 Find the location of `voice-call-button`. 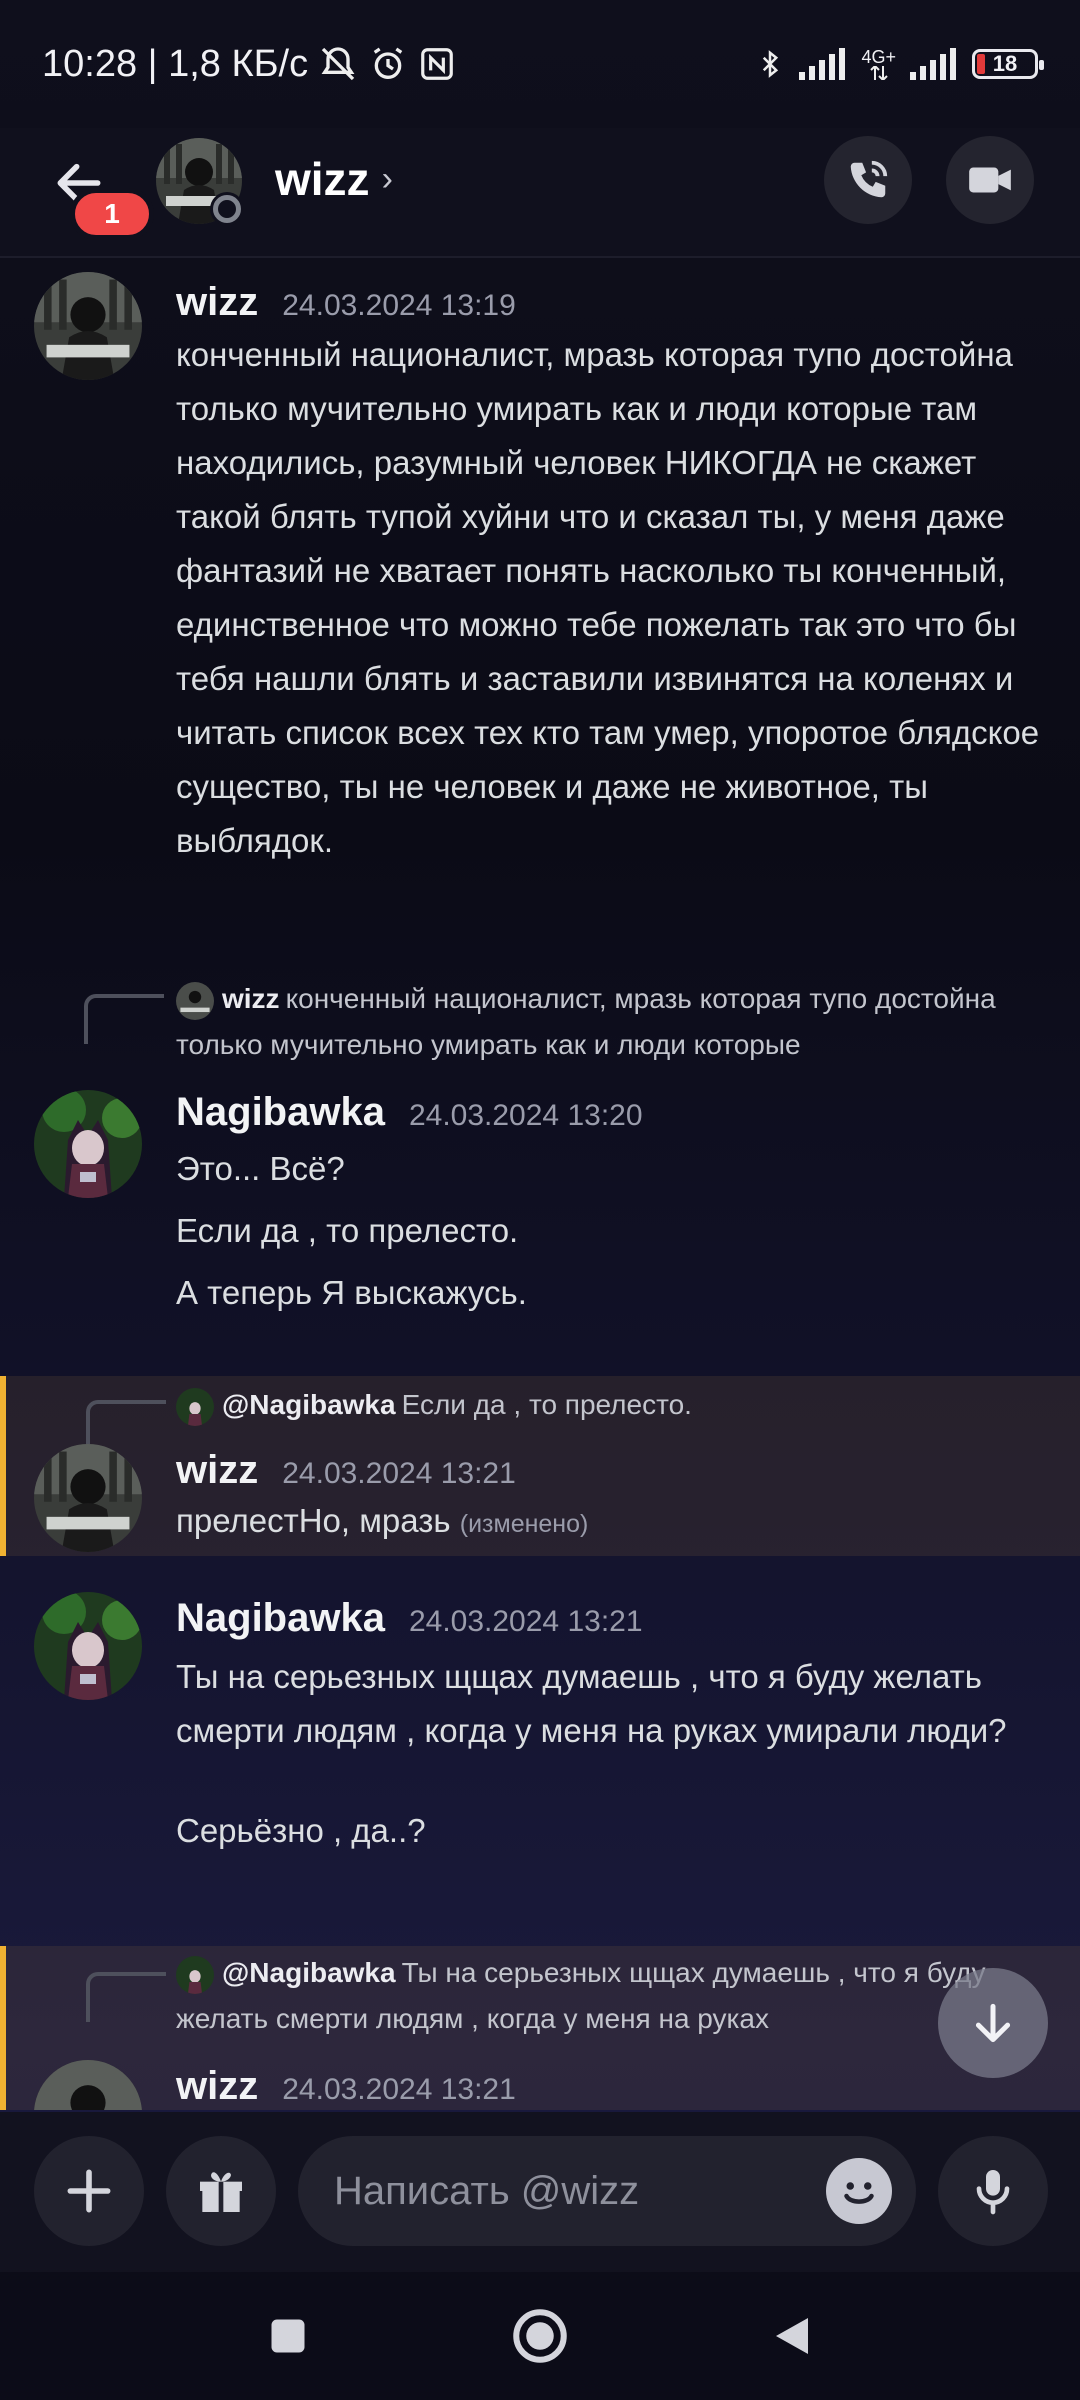

voice-call-button is located at coordinates (868, 180).